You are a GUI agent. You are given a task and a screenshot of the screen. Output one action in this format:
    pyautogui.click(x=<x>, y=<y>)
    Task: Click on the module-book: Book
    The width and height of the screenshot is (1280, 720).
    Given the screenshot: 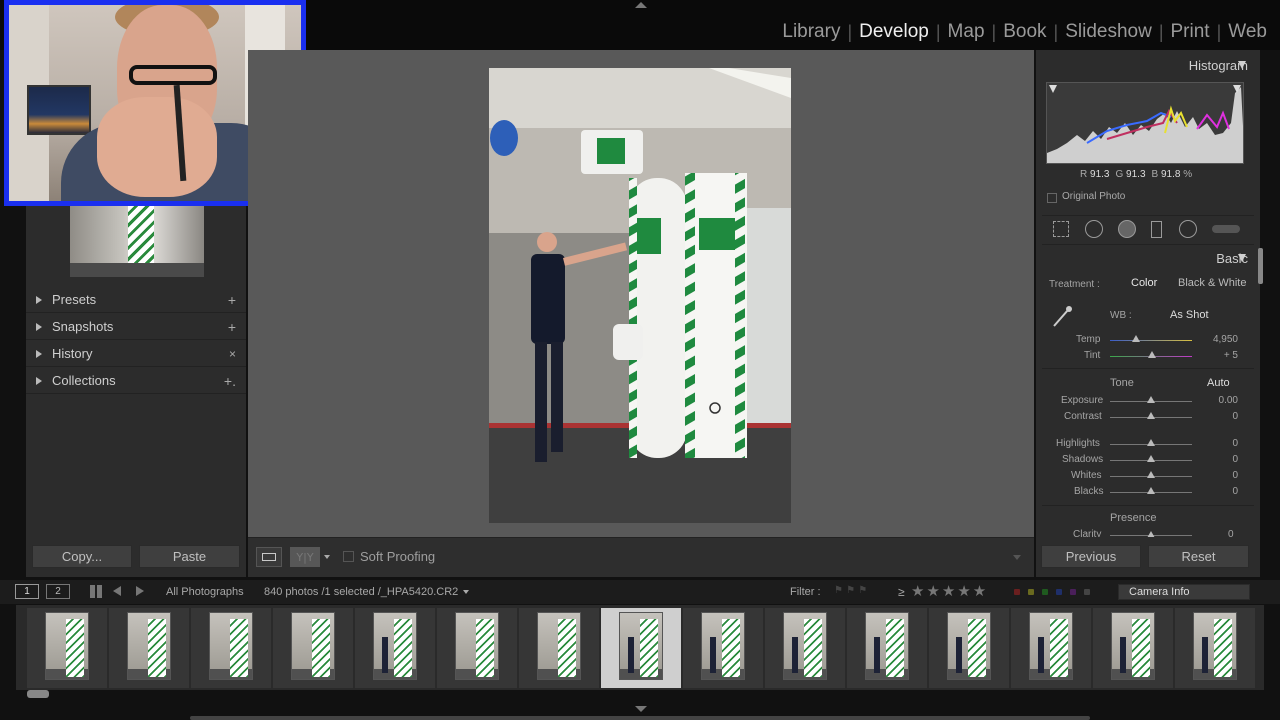 What is the action you would take?
    pyautogui.click(x=1024, y=32)
    